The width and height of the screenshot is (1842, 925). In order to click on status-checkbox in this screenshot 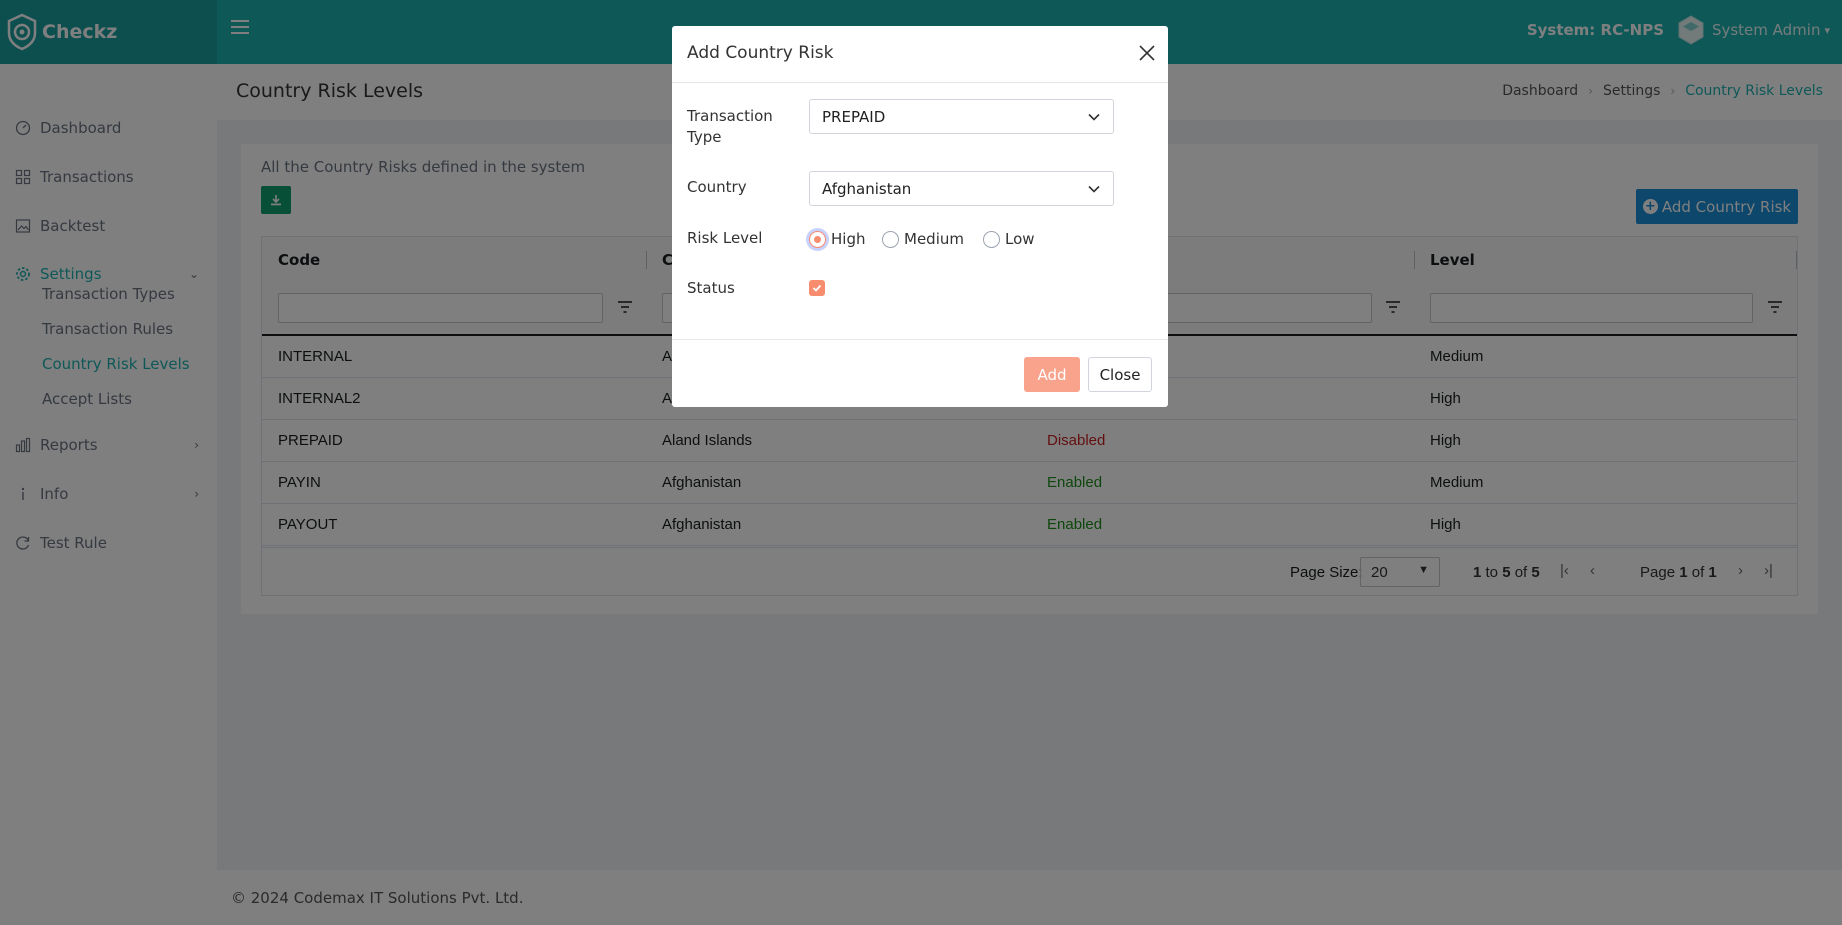, I will do `click(817, 288)`.